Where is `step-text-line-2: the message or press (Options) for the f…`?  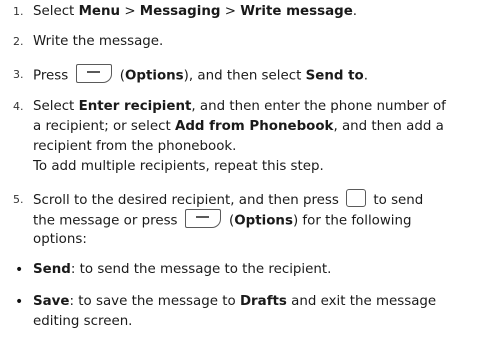
step-text-line-2: the message or press (Options) for the f… is located at coordinates (222, 220).